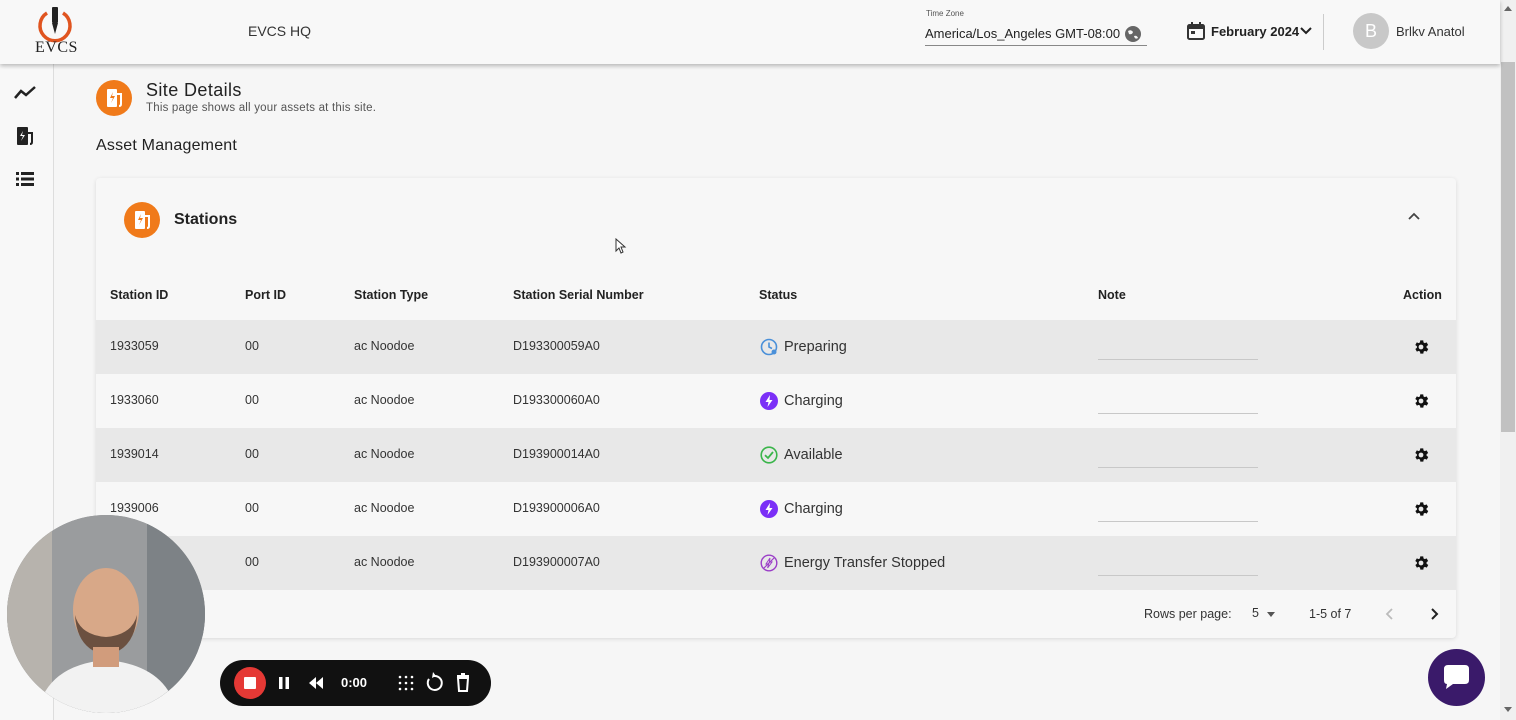 This screenshot has height=720, width=1516. What do you see at coordinates (280, 31) in the screenshot?
I see `site-name: EVCS HQ` at bounding box center [280, 31].